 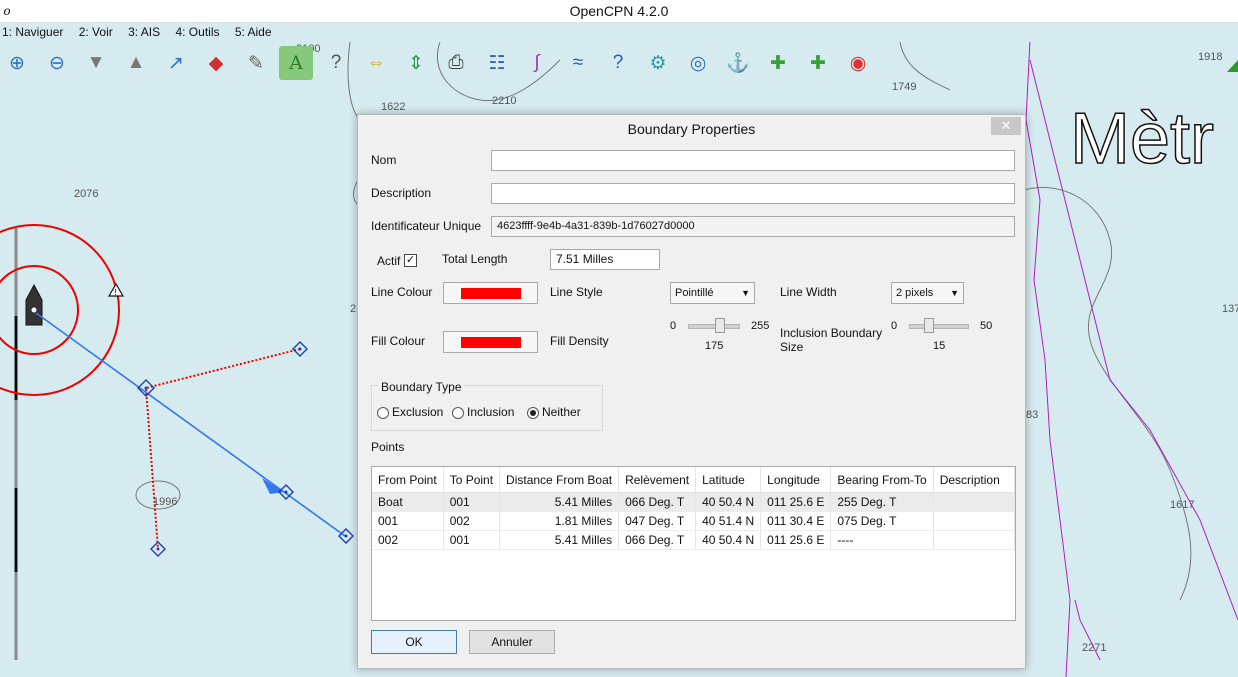 What do you see at coordinates (796, 540) in the screenshot?
I see `table-cell: 011 25.6 E` at bounding box center [796, 540].